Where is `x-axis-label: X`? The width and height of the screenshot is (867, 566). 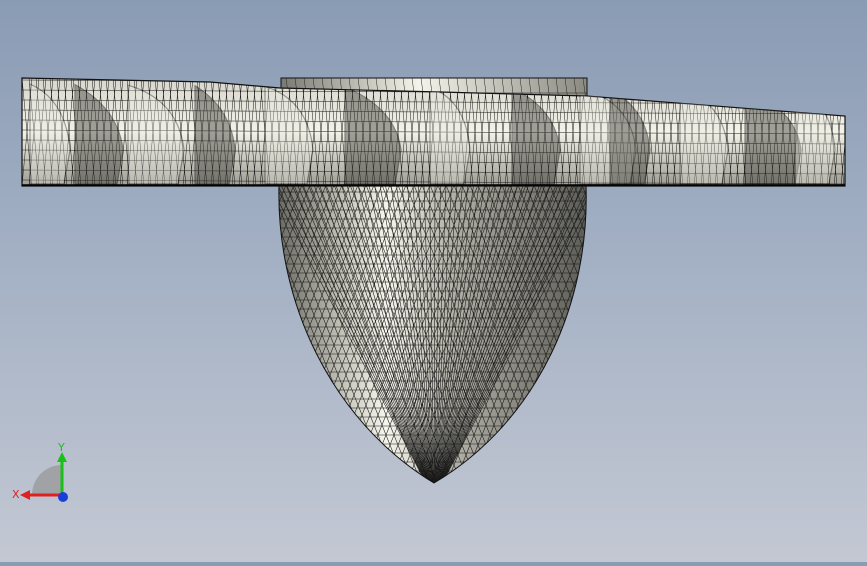
x-axis-label: X is located at coordinates (16, 494).